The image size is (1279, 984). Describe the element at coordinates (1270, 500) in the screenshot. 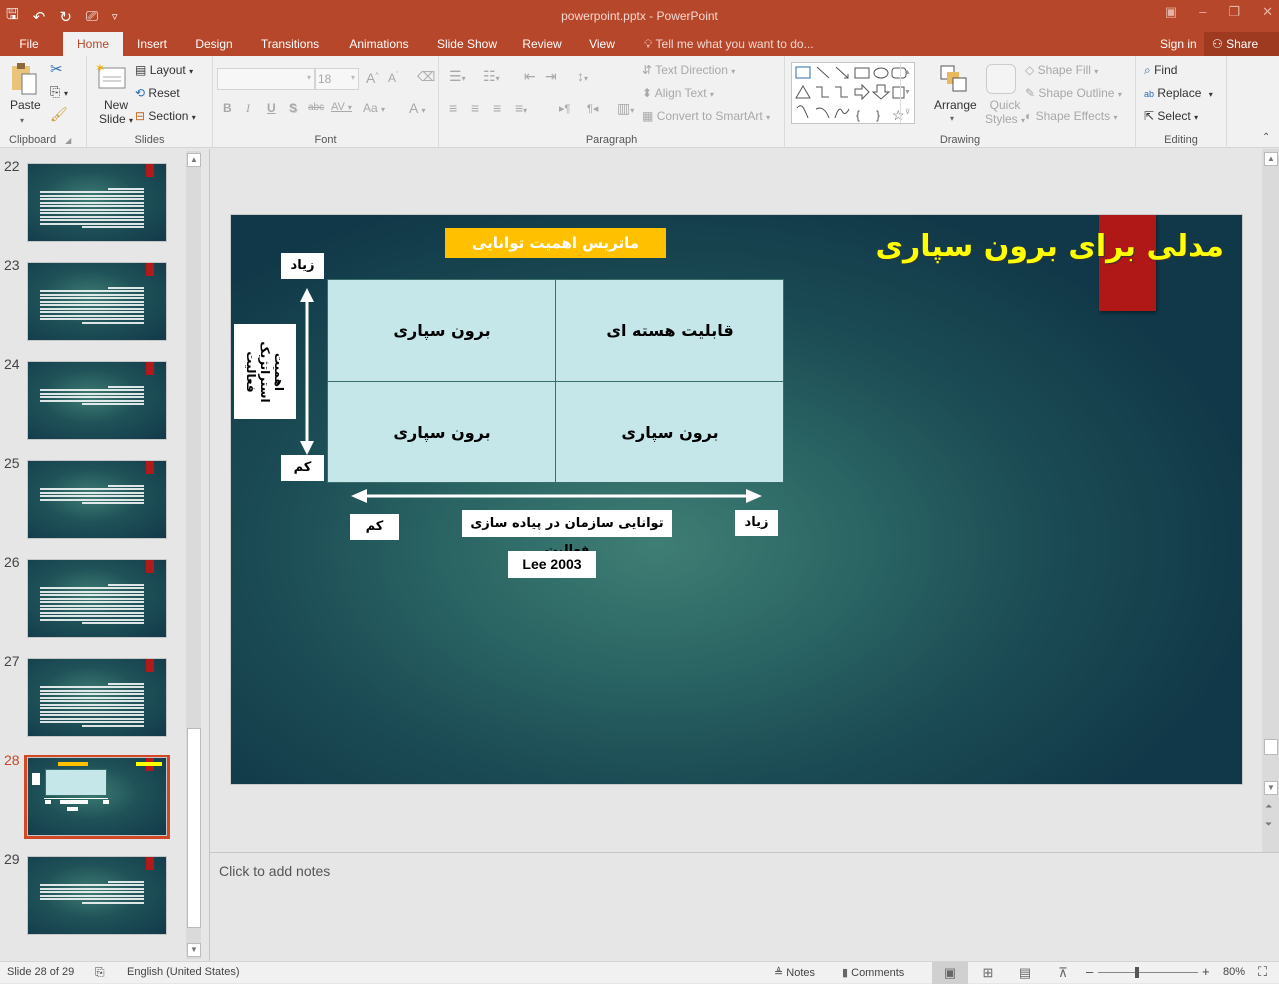

I see `slide-scrollbar: ▲ ▼ ⏶ ⏷` at that location.